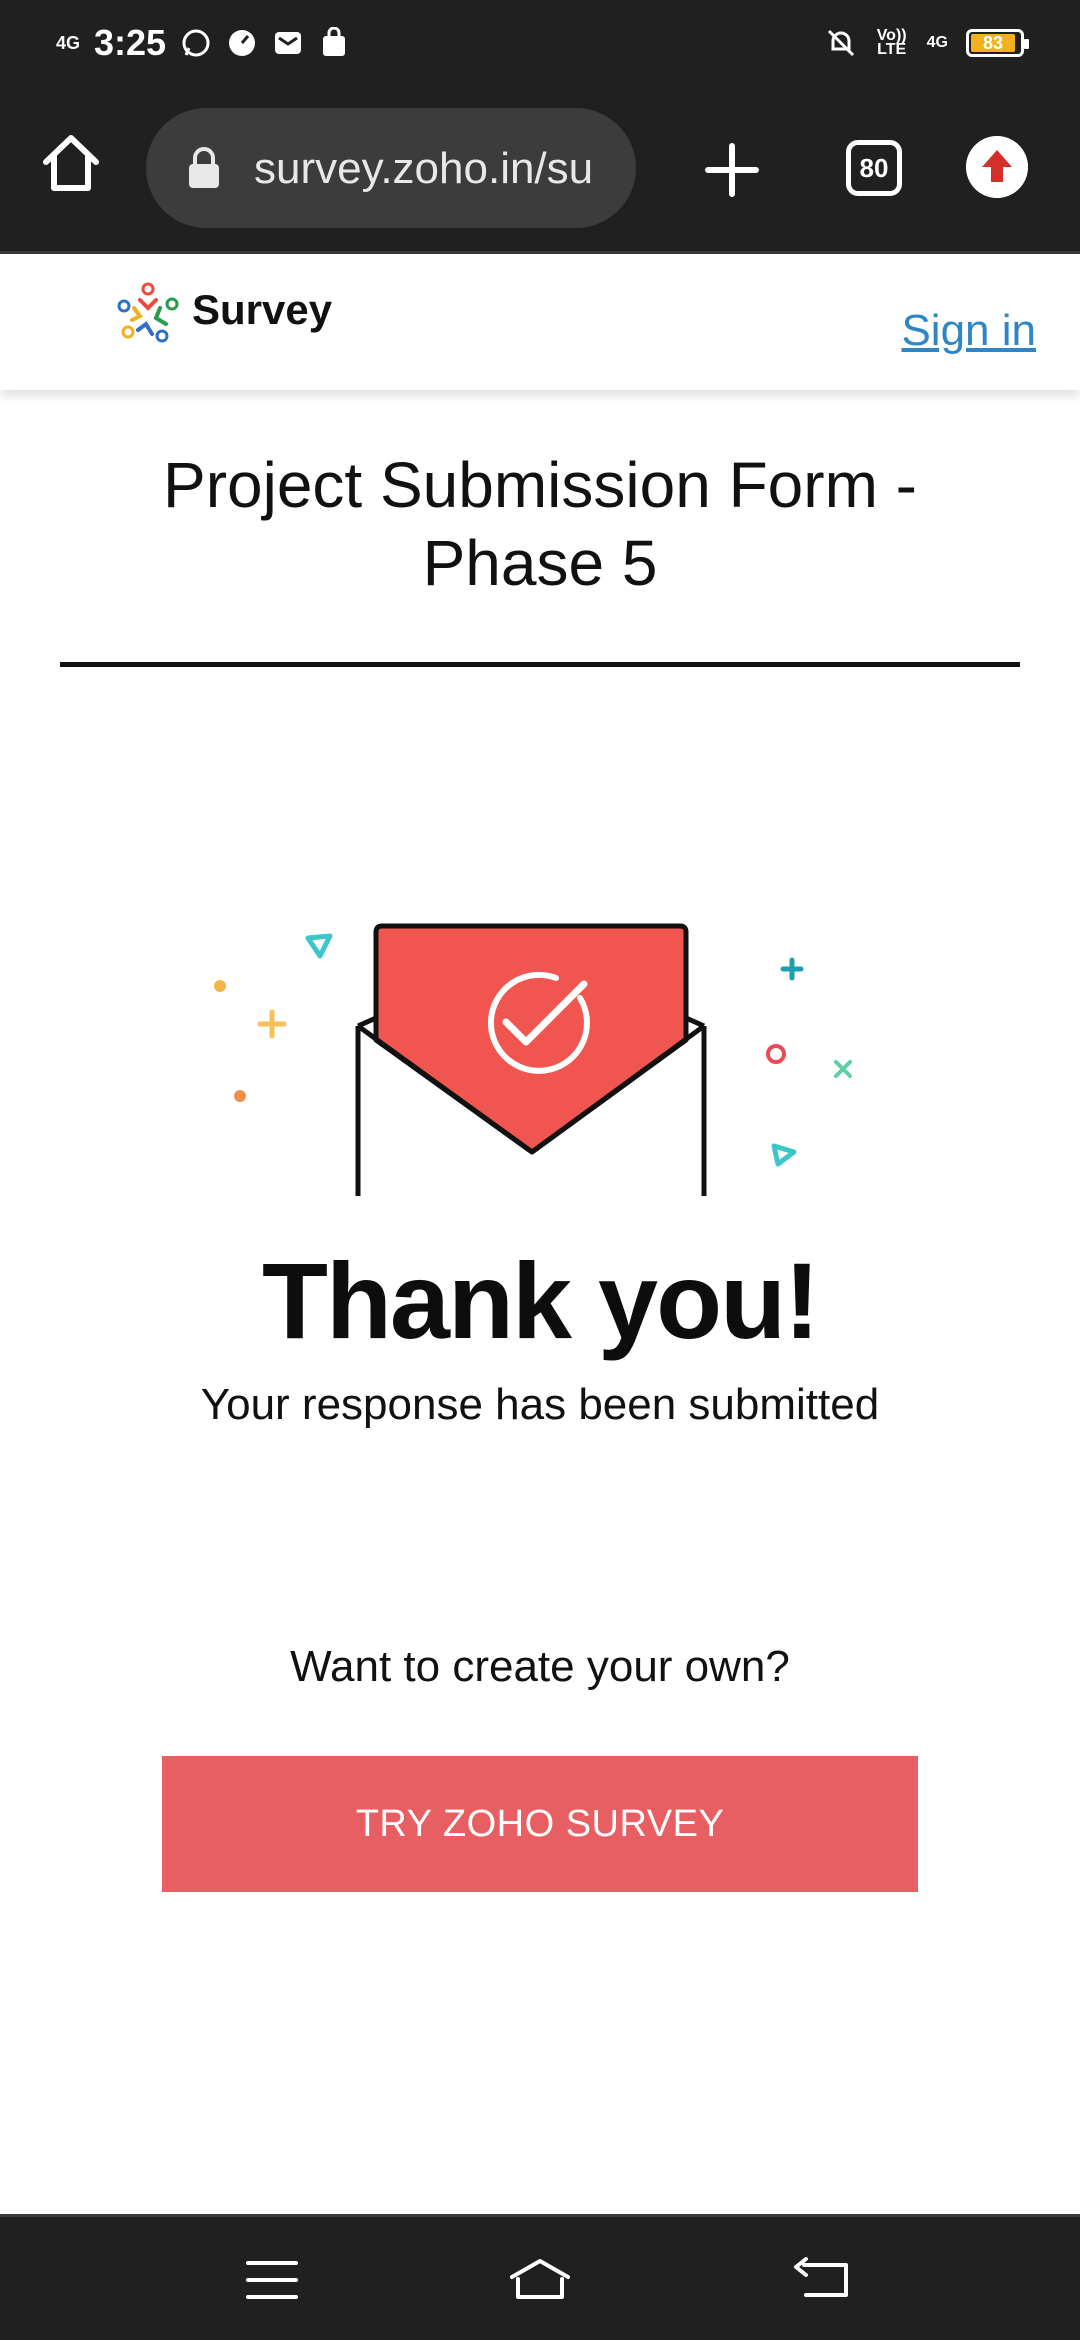  Describe the element at coordinates (242, 43) in the screenshot. I see `speedometer-icon` at that location.